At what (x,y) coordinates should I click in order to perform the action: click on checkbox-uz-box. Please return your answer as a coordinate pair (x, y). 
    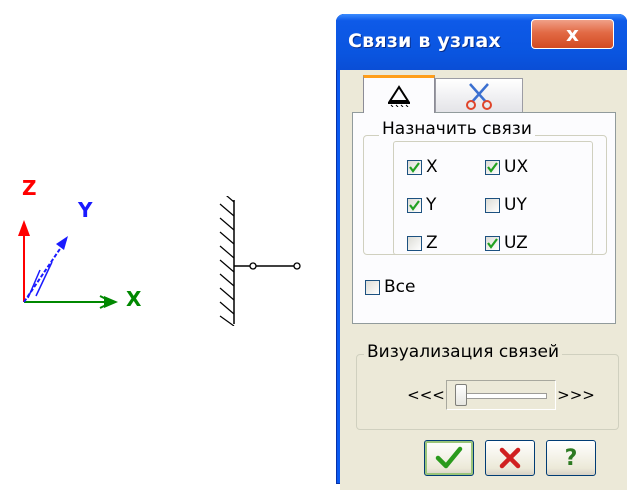
    Looking at the image, I should click on (492, 243).